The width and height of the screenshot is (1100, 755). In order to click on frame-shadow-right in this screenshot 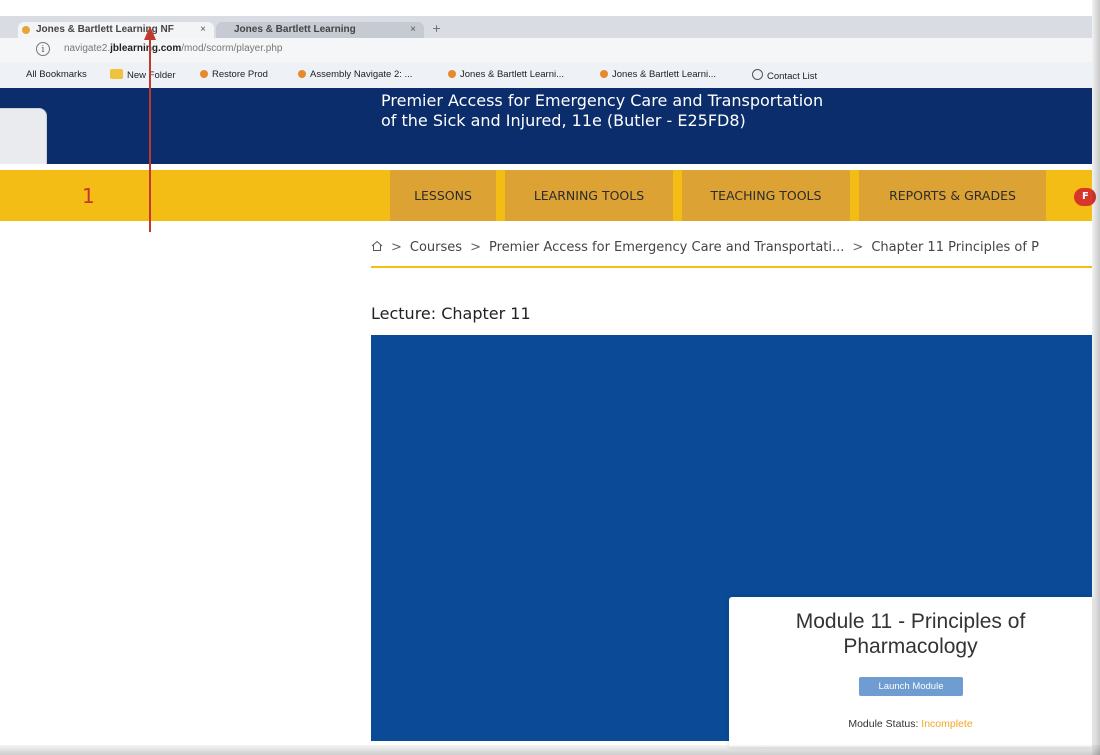, I will do `click(1096, 377)`.